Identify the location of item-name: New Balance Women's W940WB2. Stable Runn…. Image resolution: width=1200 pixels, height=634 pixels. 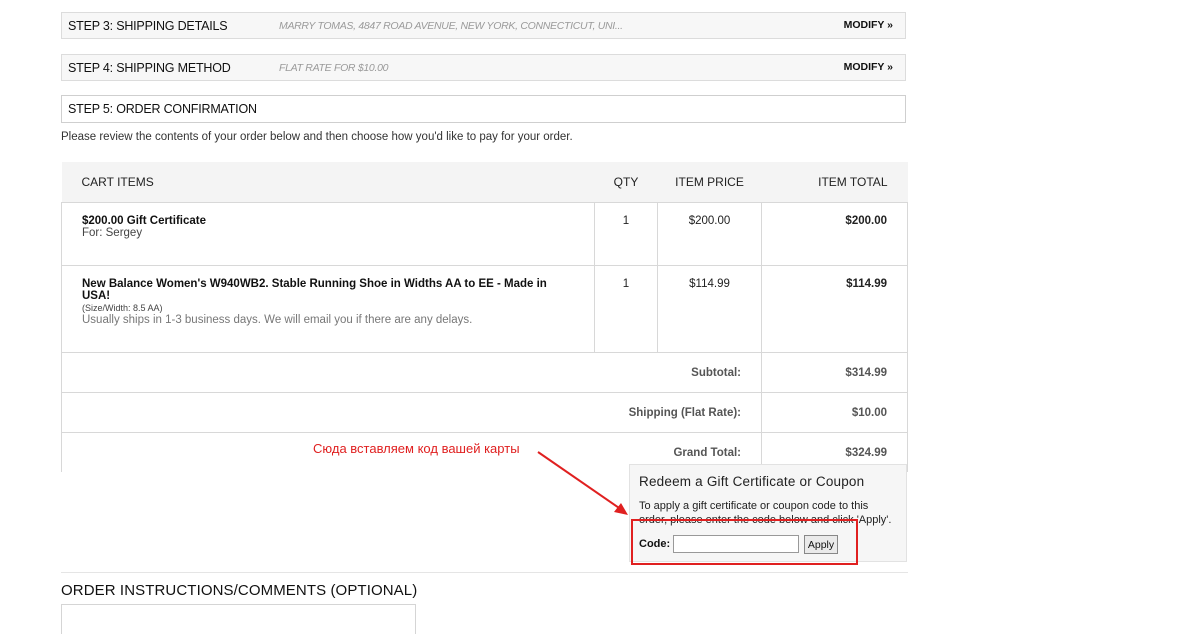
(314, 290).